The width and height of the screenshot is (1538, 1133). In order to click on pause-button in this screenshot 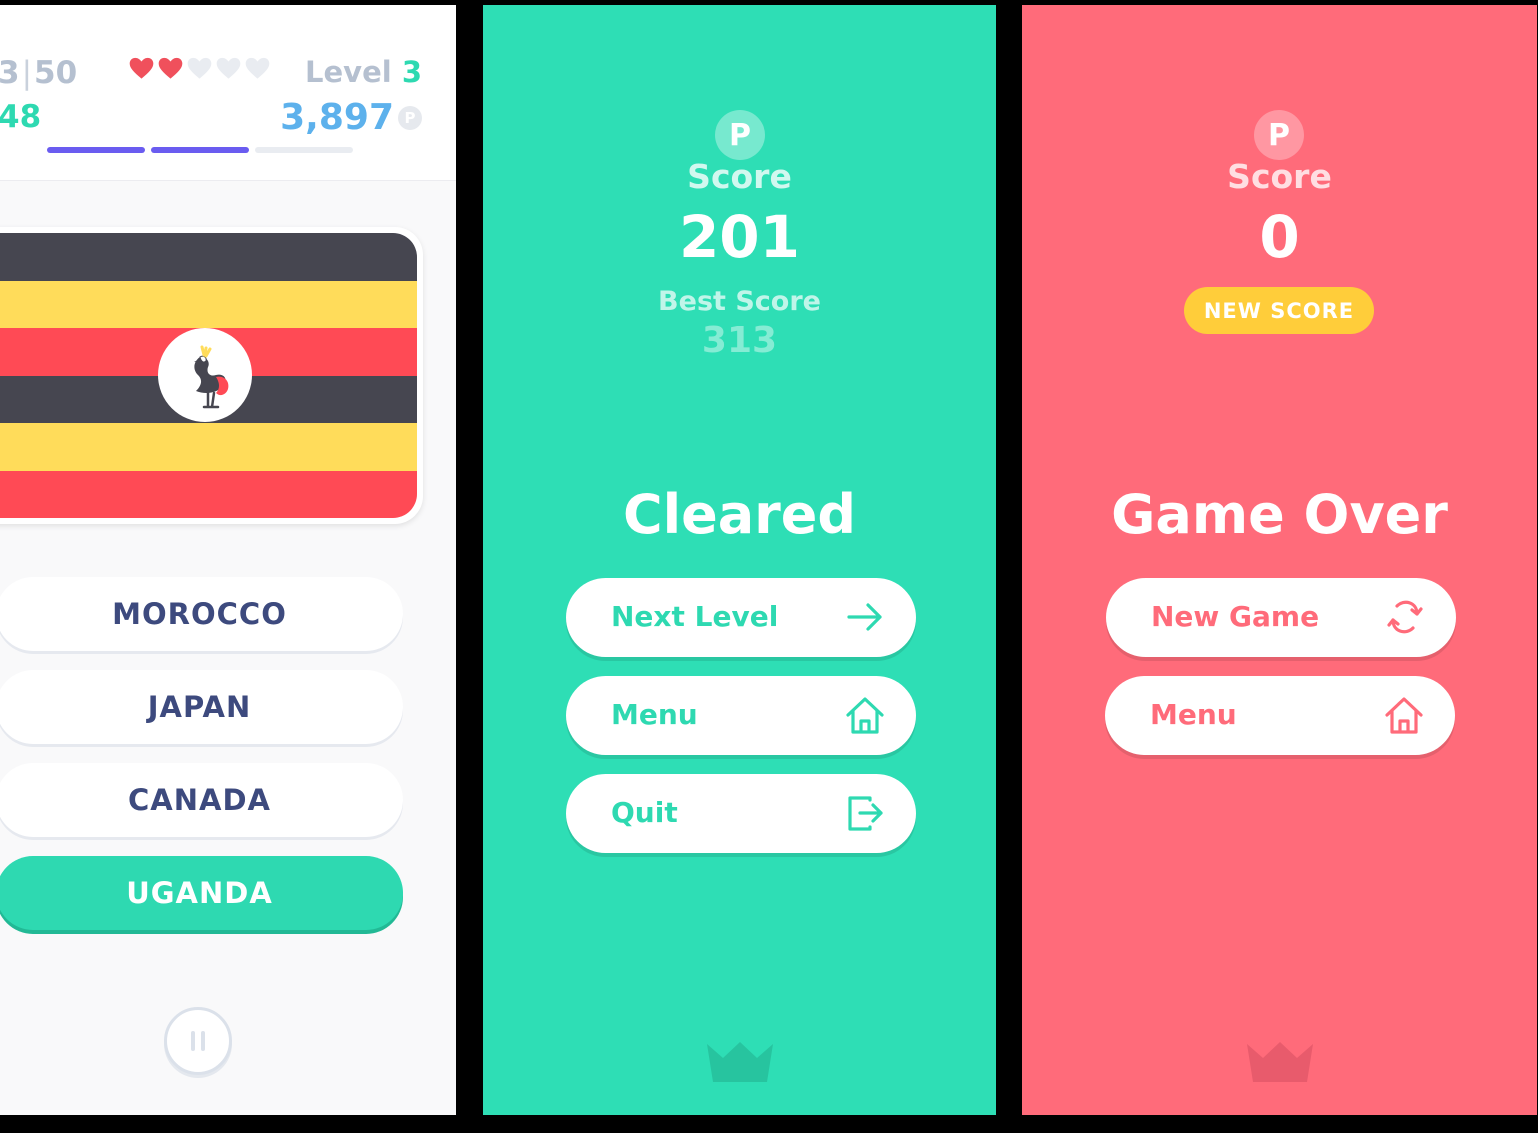, I will do `click(198, 1041)`.